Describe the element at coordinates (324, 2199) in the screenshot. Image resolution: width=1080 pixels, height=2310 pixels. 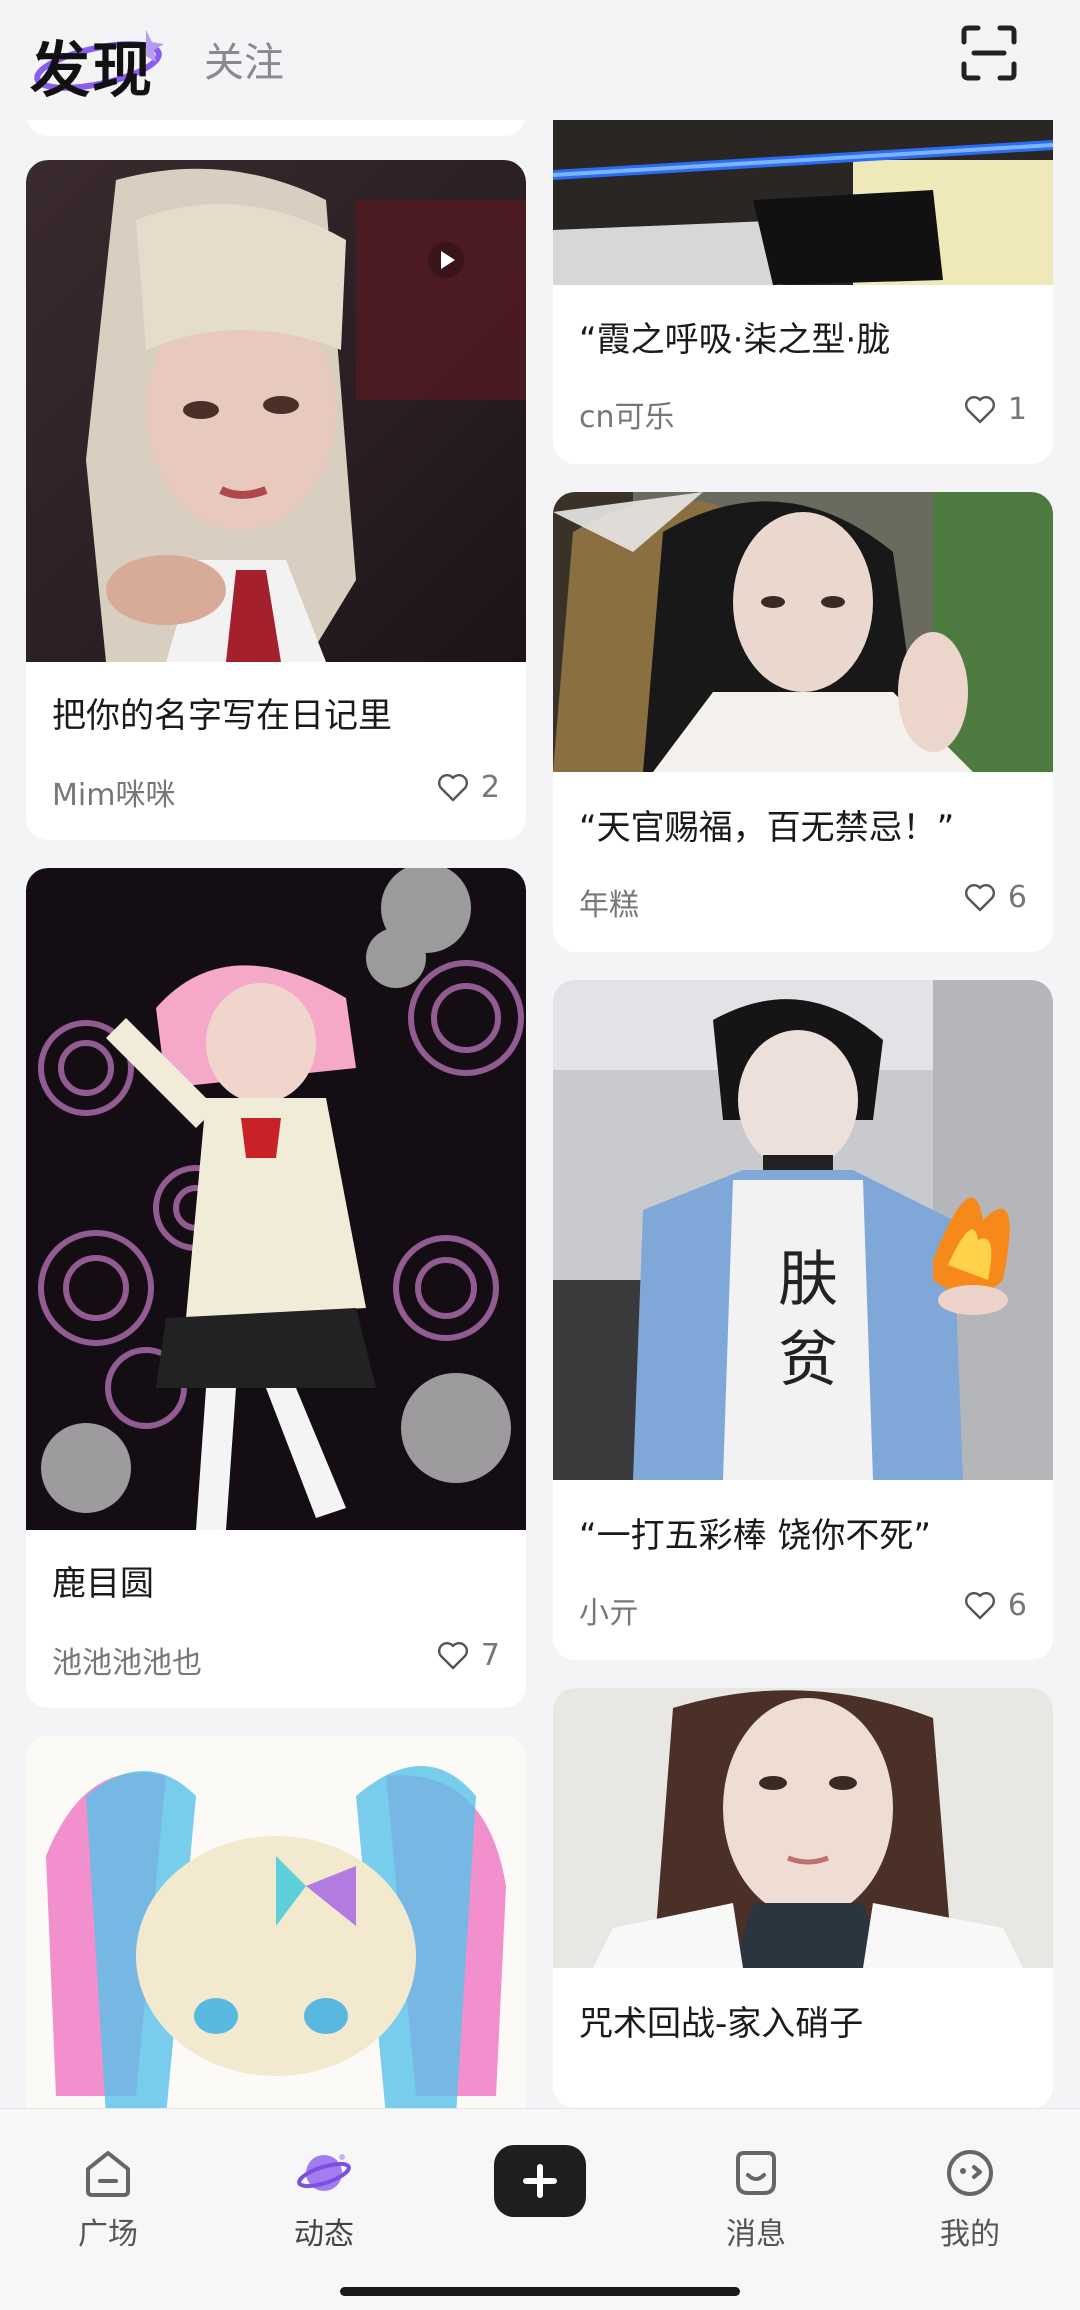
I see `nav-item-feed: 动态` at that location.